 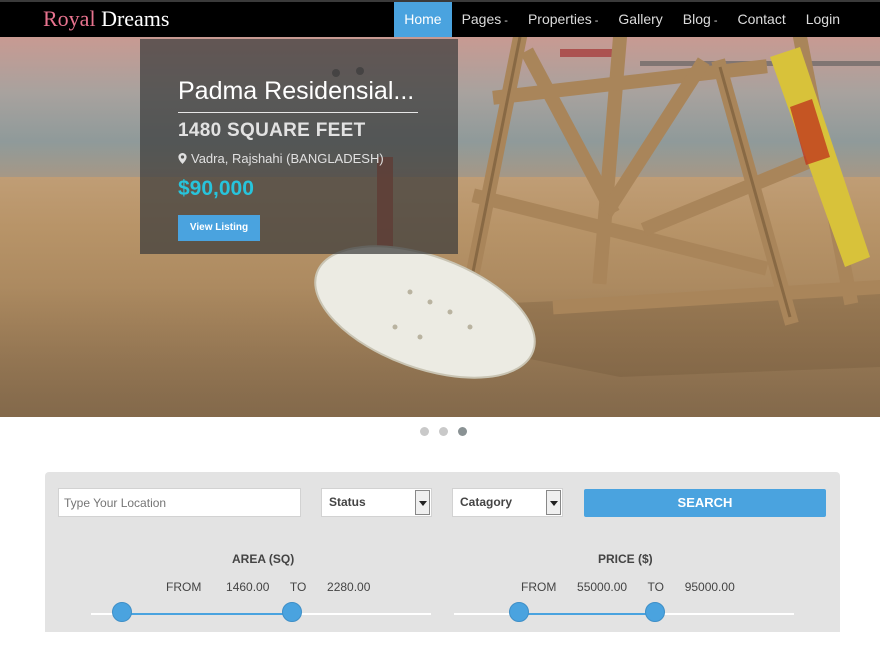 I want to click on nav-label: Contact, so click(x=761, y=19).